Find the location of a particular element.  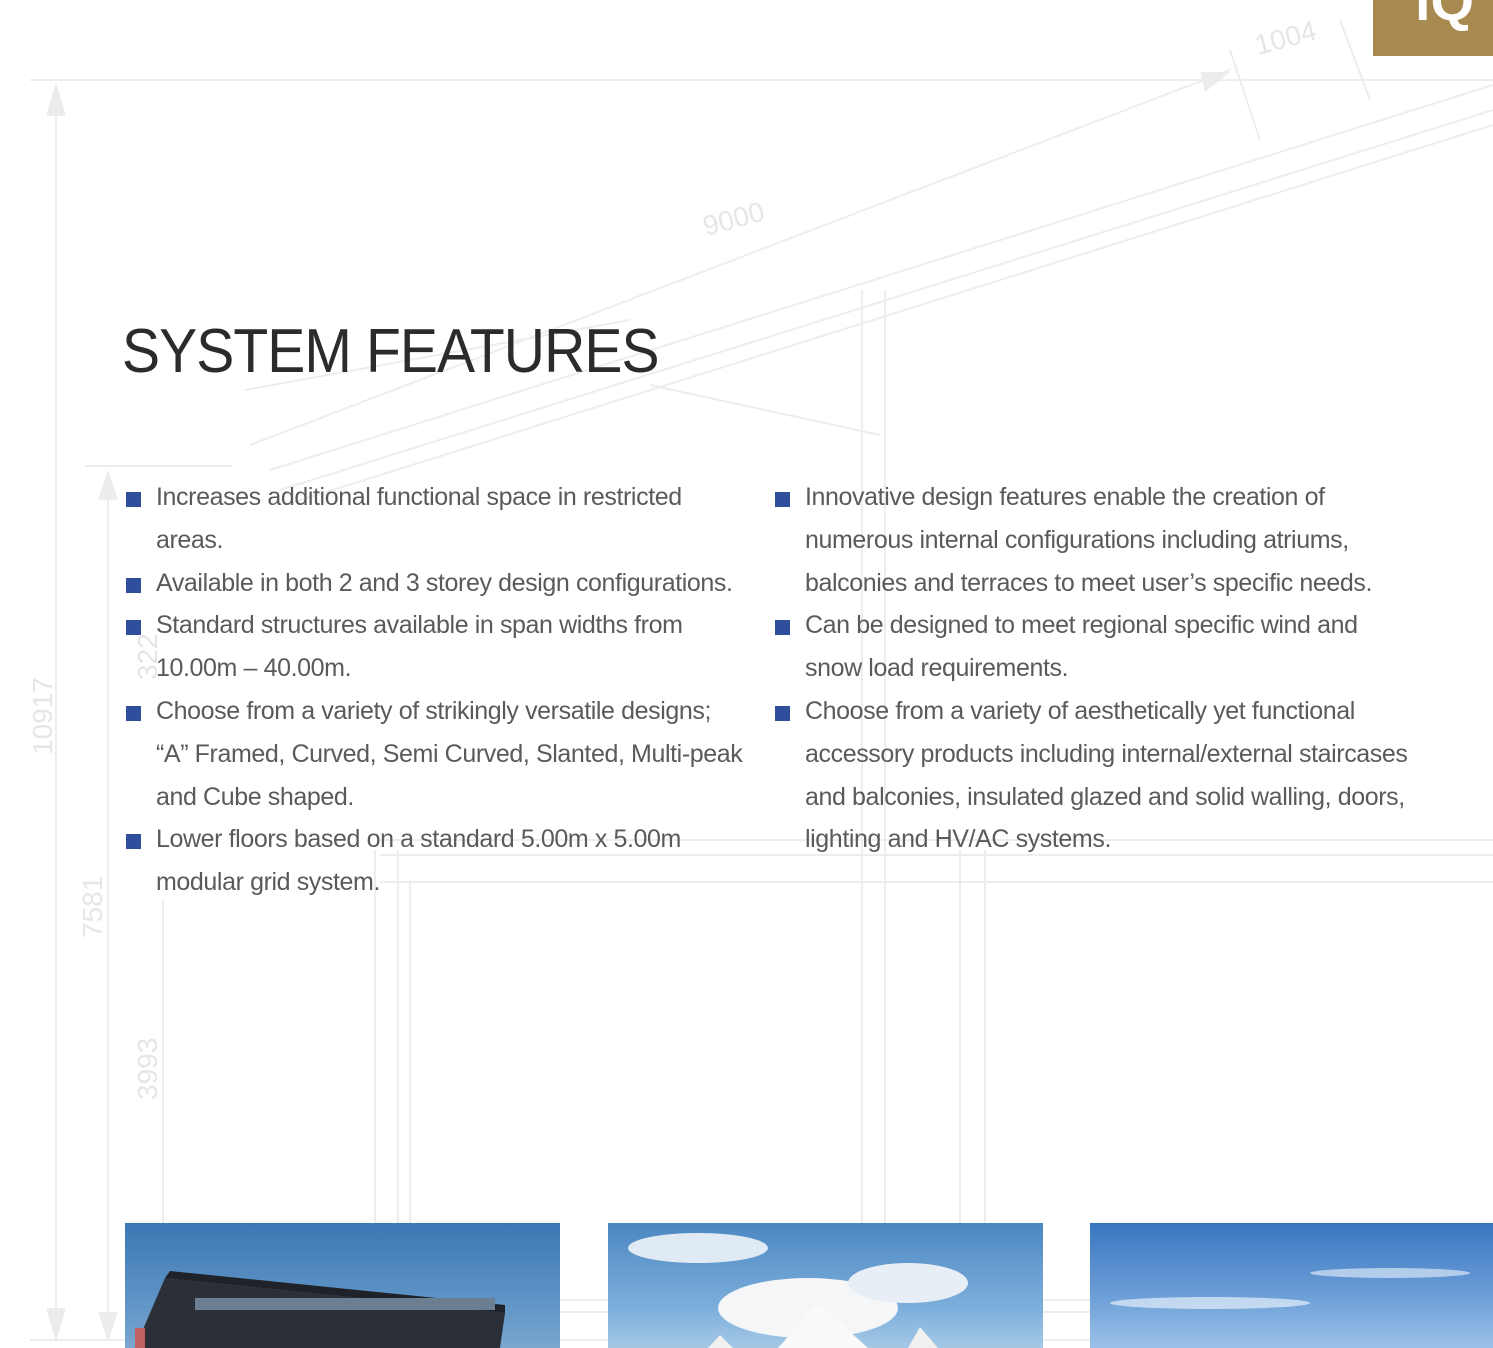

multi-peak-tent-photo is located at coordinates (825, 1285).